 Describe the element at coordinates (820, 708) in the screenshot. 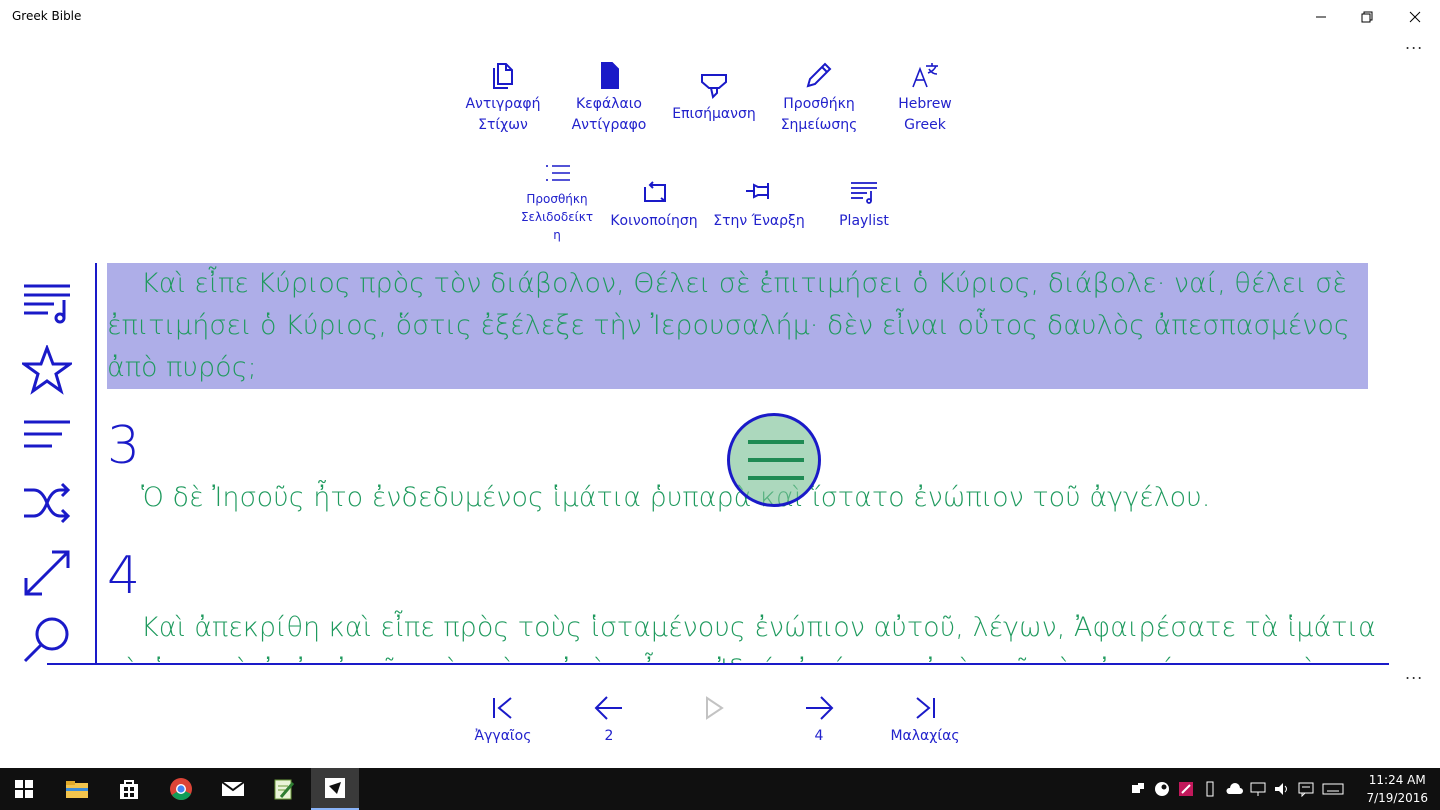

I see `arrow-right-icon` at that location.